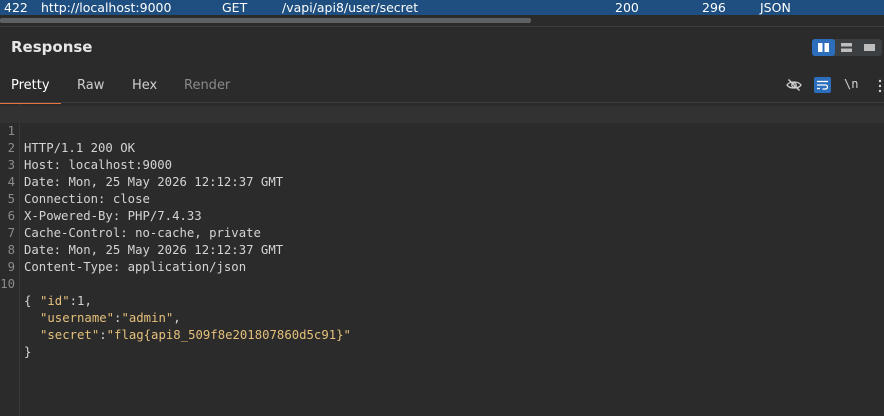  Describe the element at coordinates (265, 20) in the screenshot. I see `scrollbar-thumb` at that location.